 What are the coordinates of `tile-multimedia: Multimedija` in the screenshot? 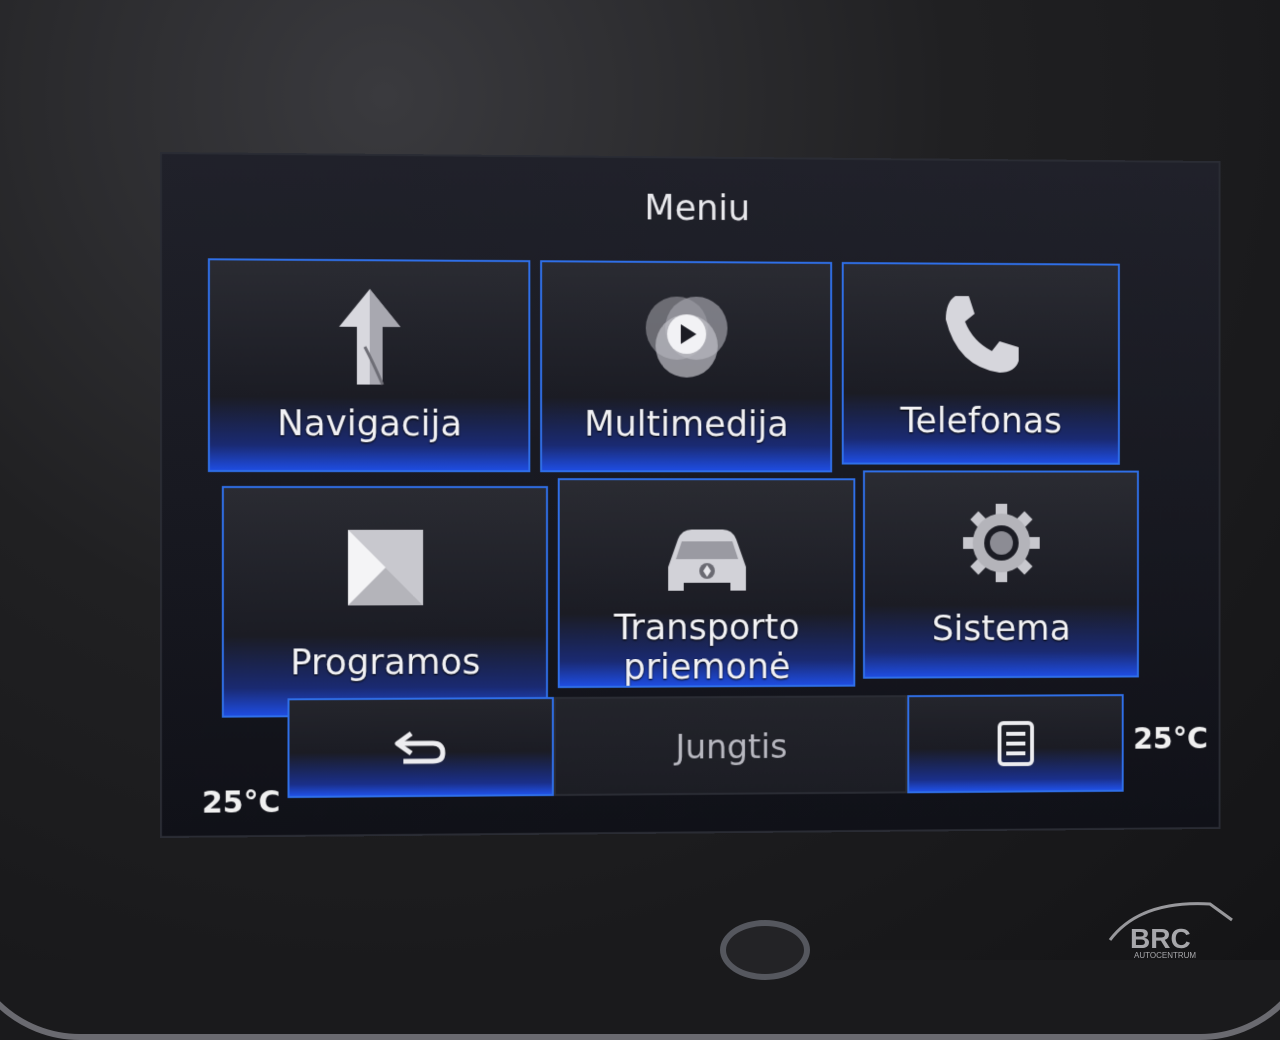 It's located at (686, 366).